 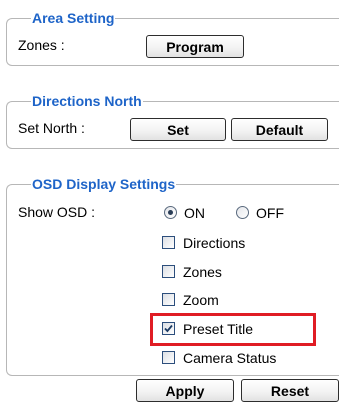 I want to click on set-north-label: Set North :, so click(x=51, y=128).